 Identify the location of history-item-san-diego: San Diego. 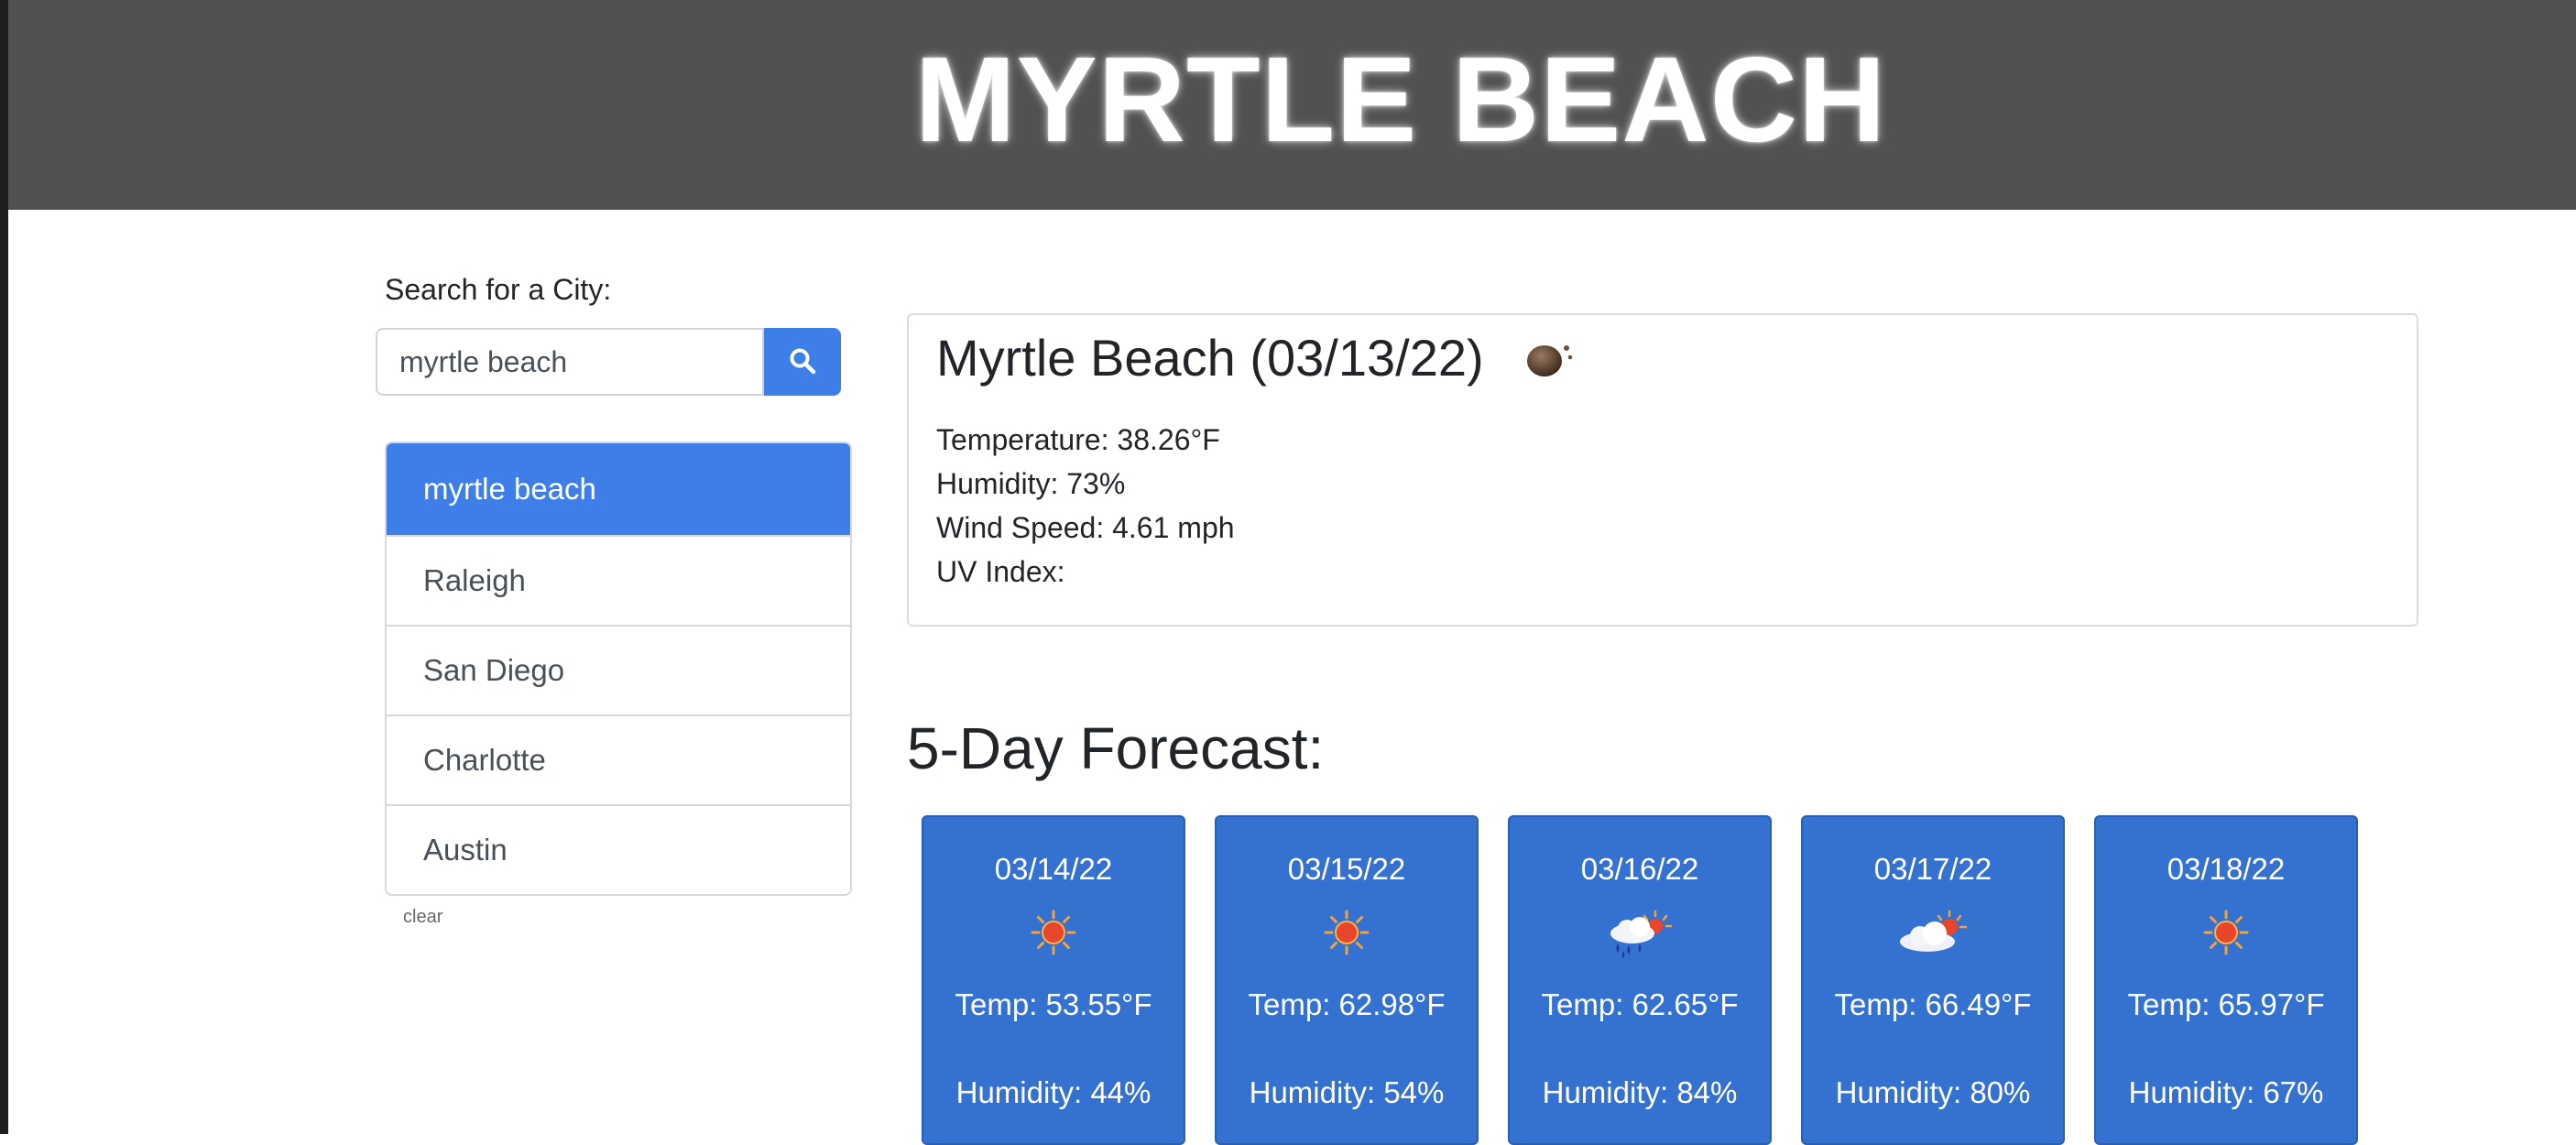
(618, 670).